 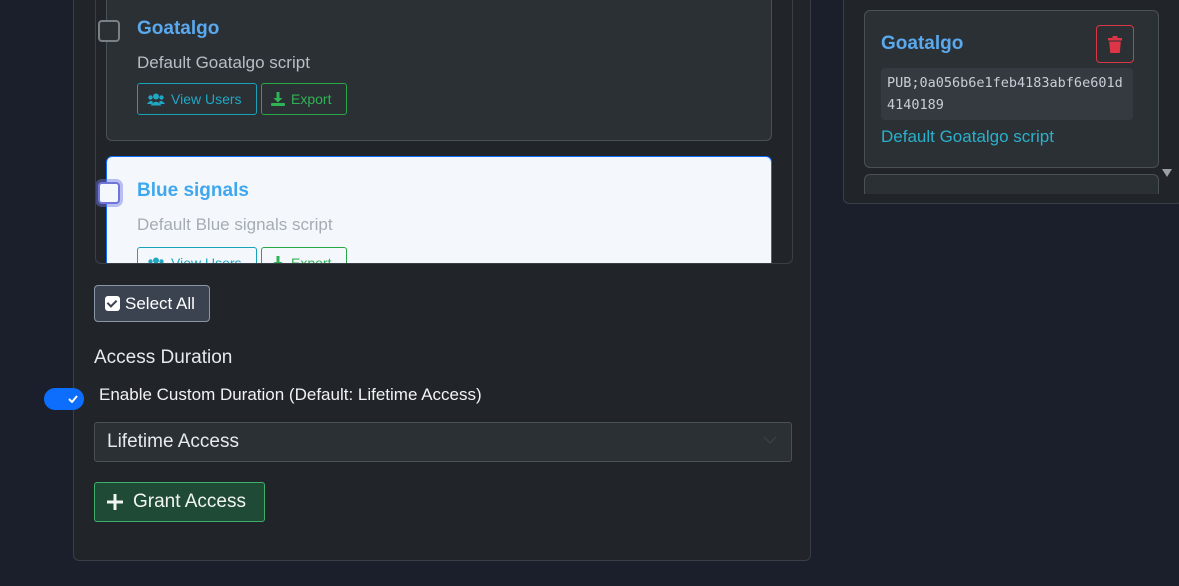 I want to click on custom-duration-toggle, so click(x=64, y=399).